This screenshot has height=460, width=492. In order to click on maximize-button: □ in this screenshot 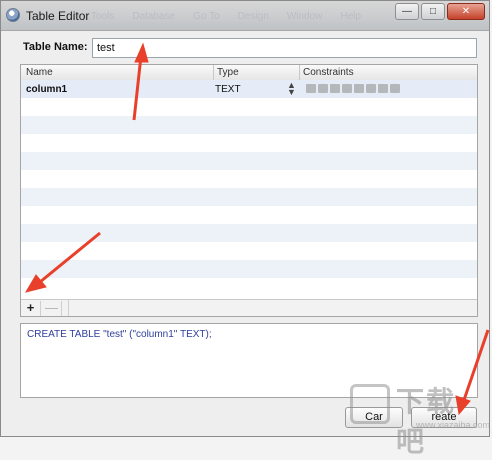, I will do `click(433, 11)`.